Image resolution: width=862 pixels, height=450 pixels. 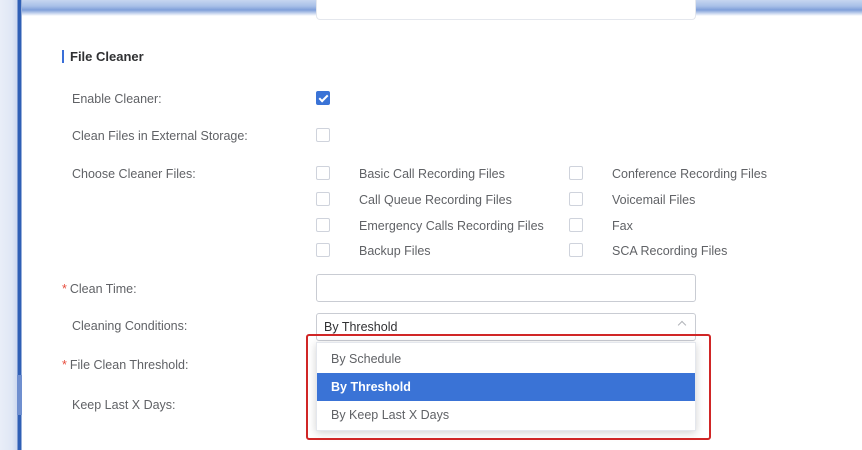 What do you see at coordinates (654, 200) in the screenshot?
I see `voicemail-files-label: Voicemail Files` at bounding box center [654, 200].